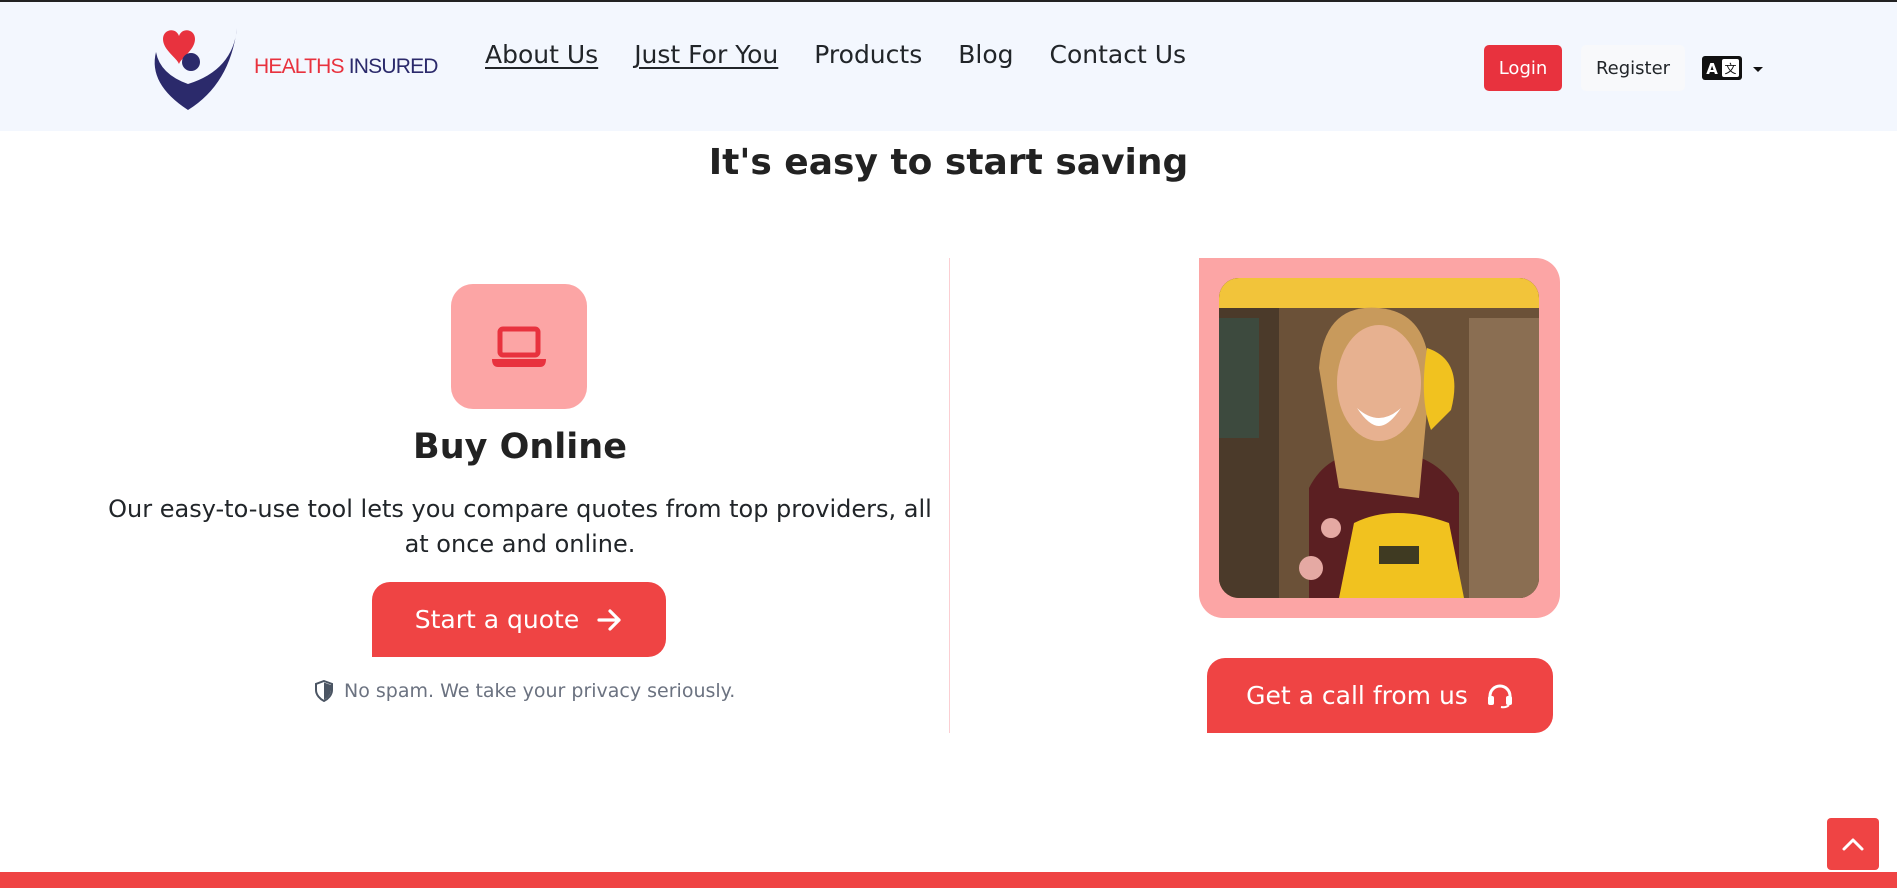 This screenshot has height=888, width=1897. What do you see at coordinates (609, 619) in the screenshot?
I see `arrow-right-icon` at bounding box center [609, 619].